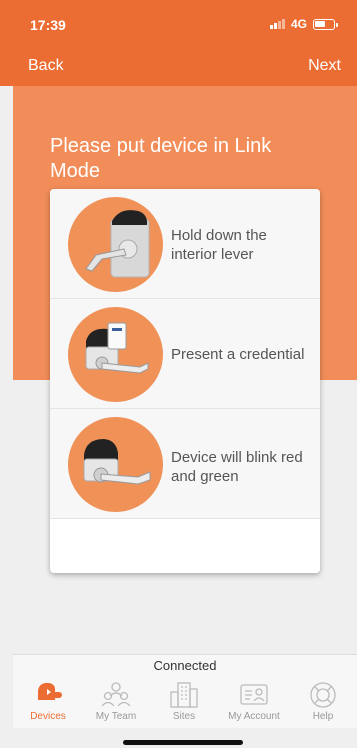 Image resolution: width=357 pixels, height=748 pixels. Describe the element at coordinates (161, 158) in the screenshot. I see `page-title: Please put device in Link Mode` at that location.